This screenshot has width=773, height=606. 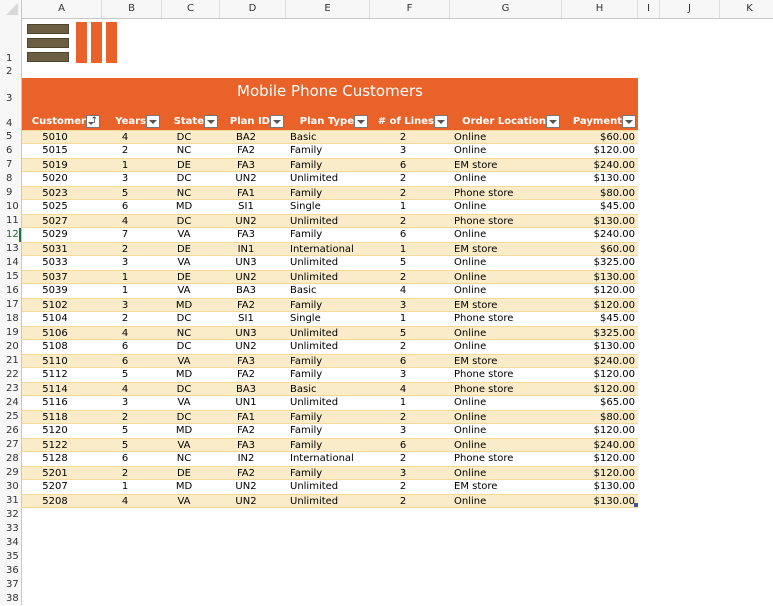 What do you see at coordinates (55, 375) in the screenshot?
I see `cell-customer: 5112` at bounding box center [55, 375].